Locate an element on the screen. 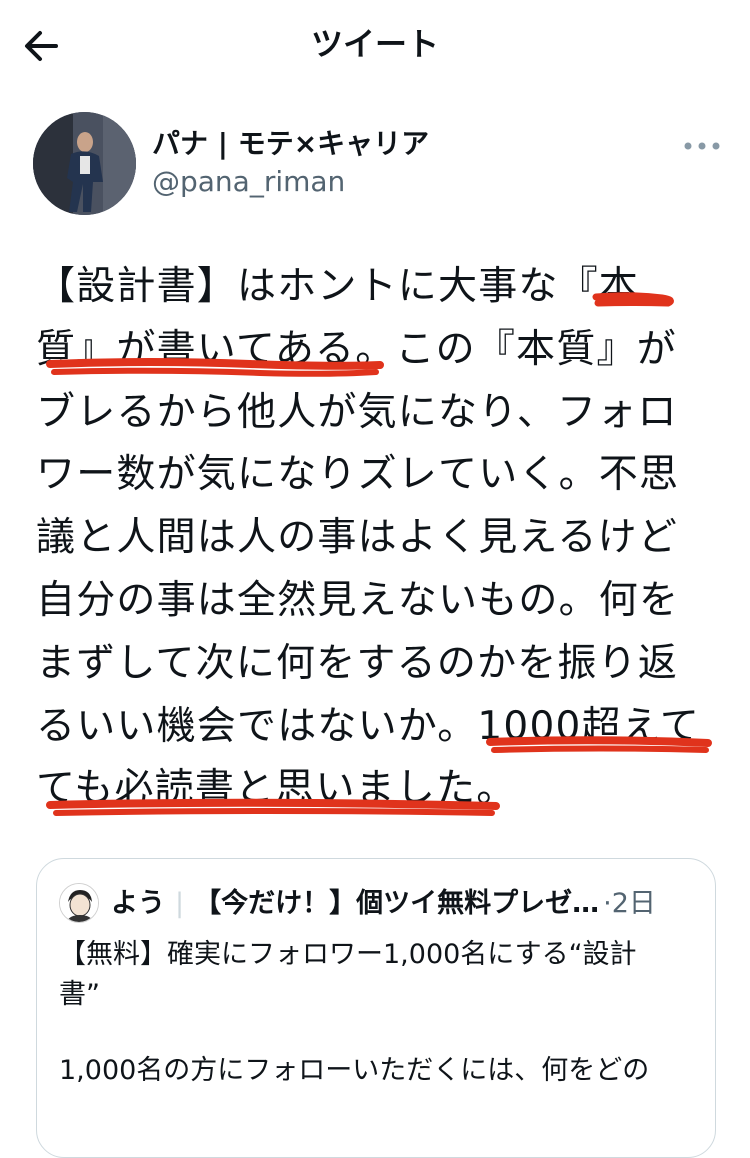  more-dots-icon is located at coordinates (702, 146).